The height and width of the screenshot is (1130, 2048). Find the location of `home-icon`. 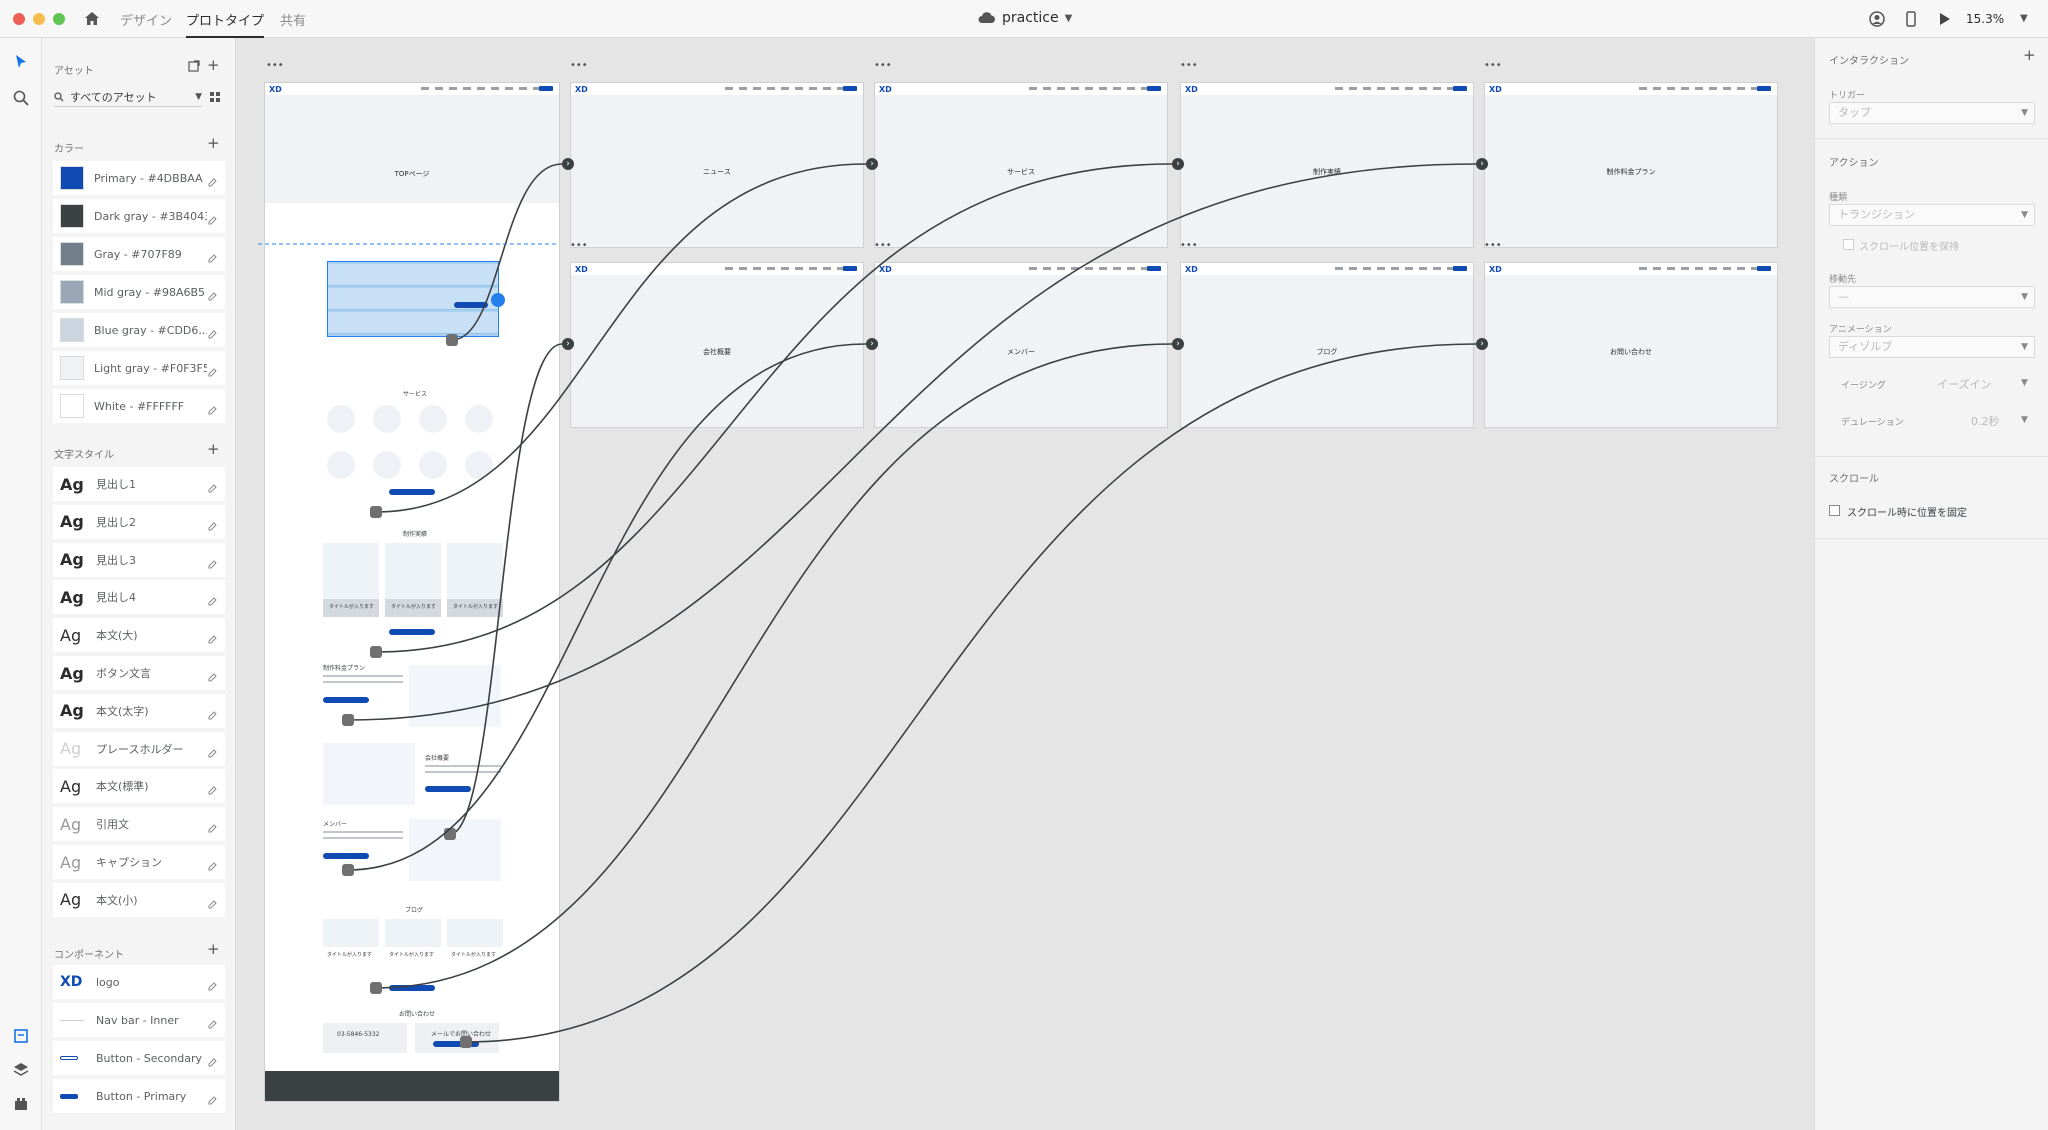

home-icon is located at coordinates (92, 19).